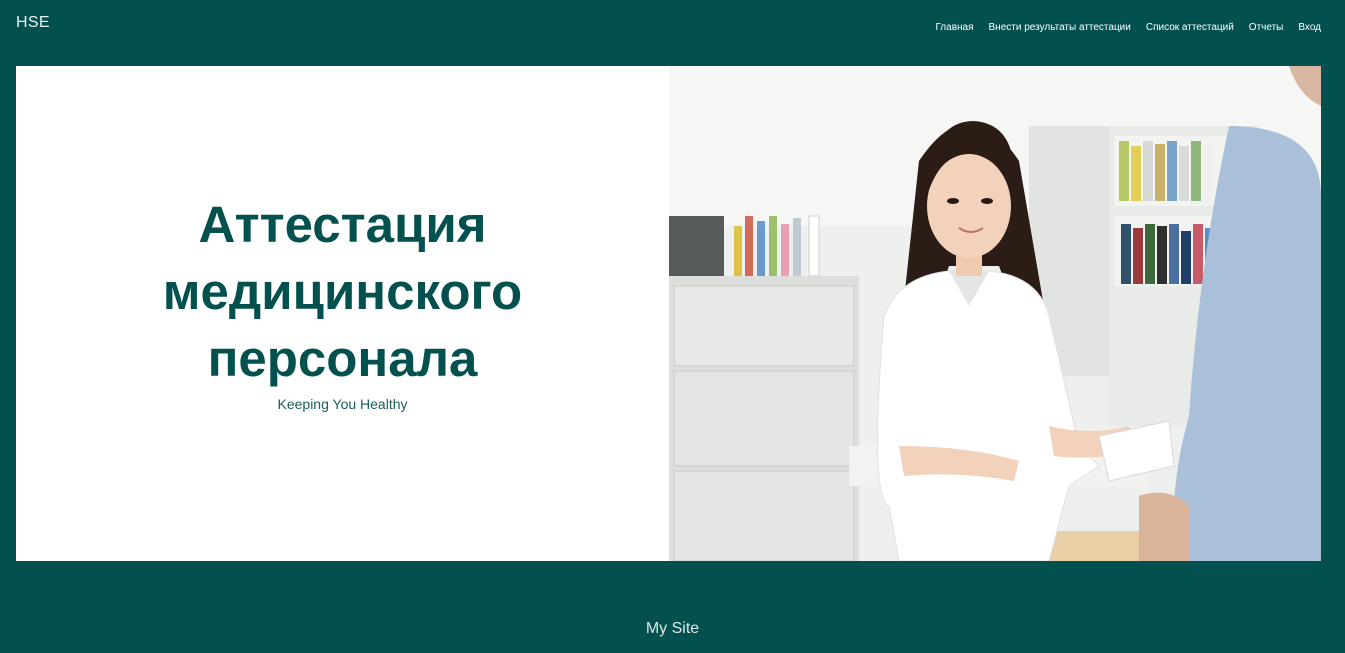 This screenshot has width=1345, height=653. Describe the element at coordinates (342, 224) in the screenshot. I see `hero-title-line-1: Аттестация` at that location.